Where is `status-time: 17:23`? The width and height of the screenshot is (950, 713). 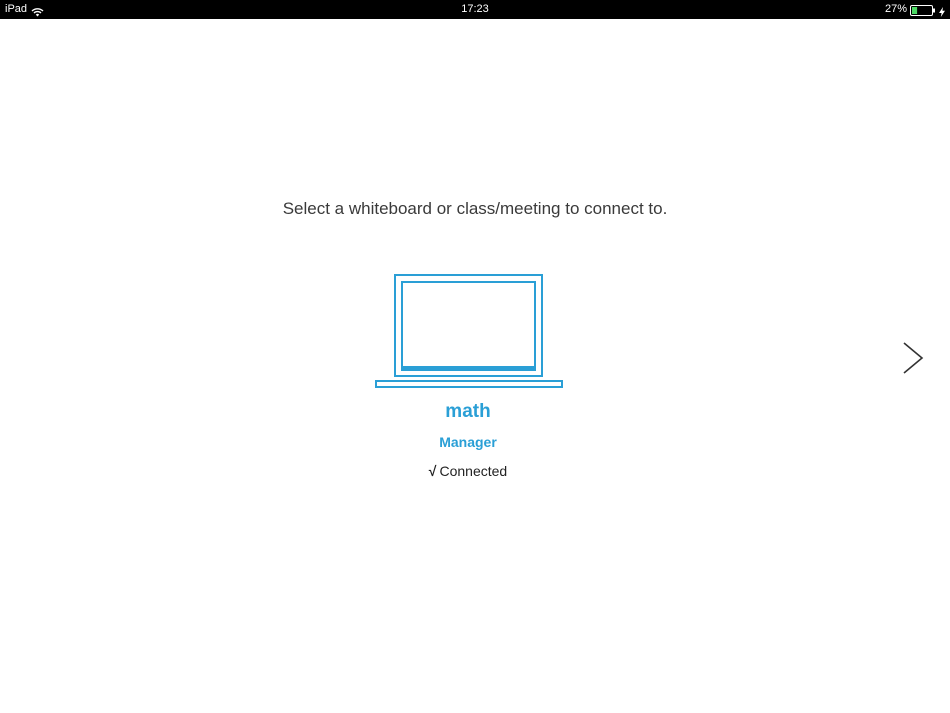 status-time: 17:23 is located at coordinates (475, 9).